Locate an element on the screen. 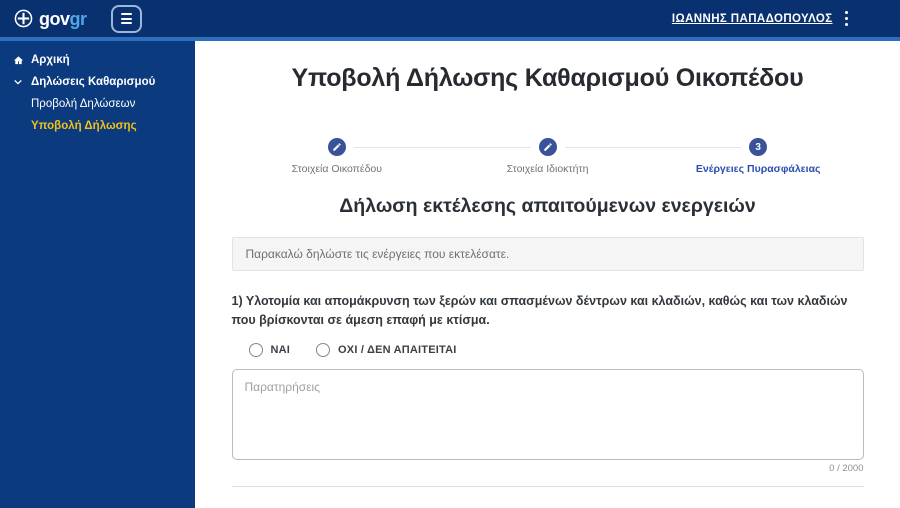 This screenshot has width=900, height=508. home-icon is located at coordinates (18, 60).